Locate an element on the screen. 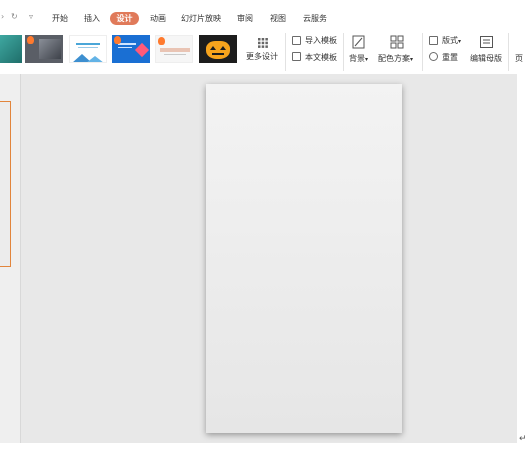  layout-label: 版式 is located at coordinates (450, 40).